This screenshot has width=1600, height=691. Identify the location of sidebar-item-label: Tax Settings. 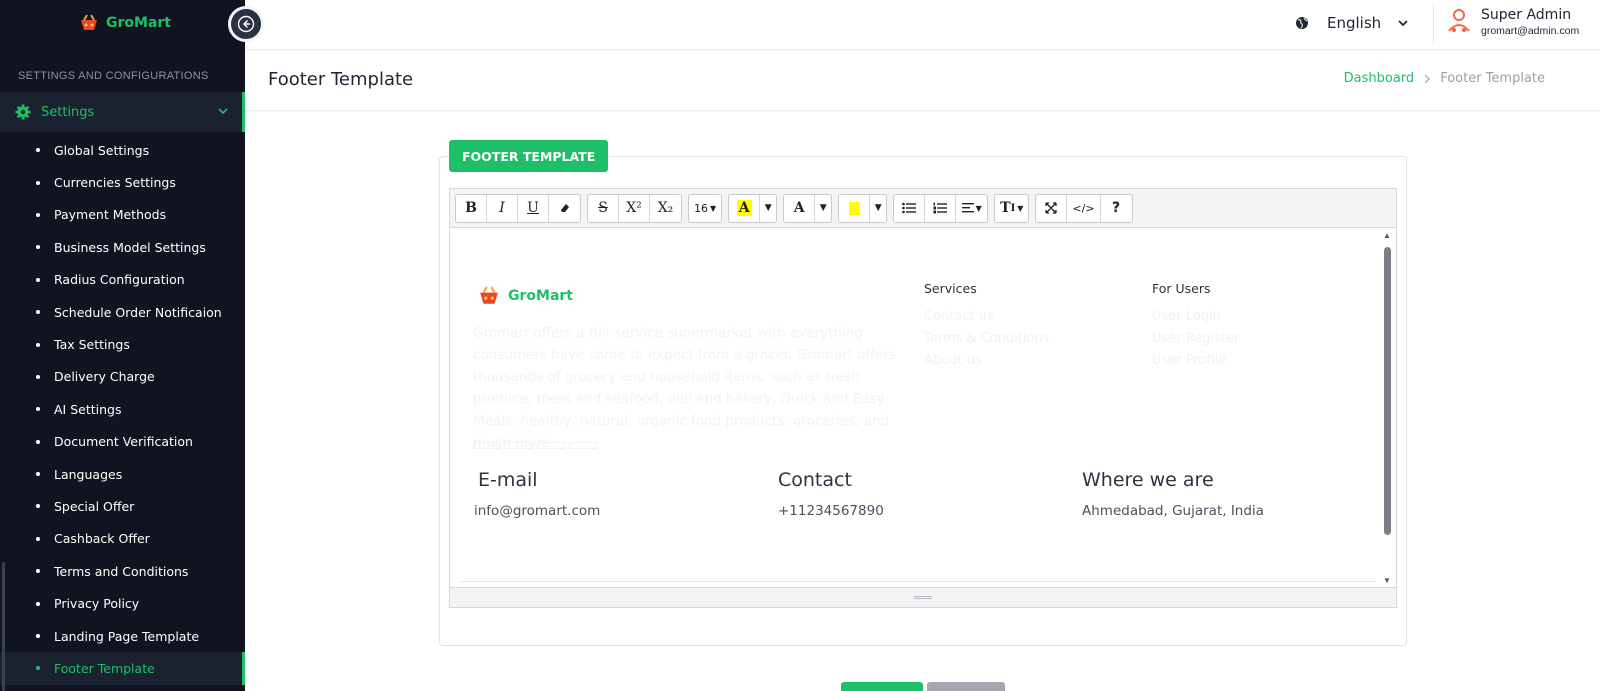
(92, 345).